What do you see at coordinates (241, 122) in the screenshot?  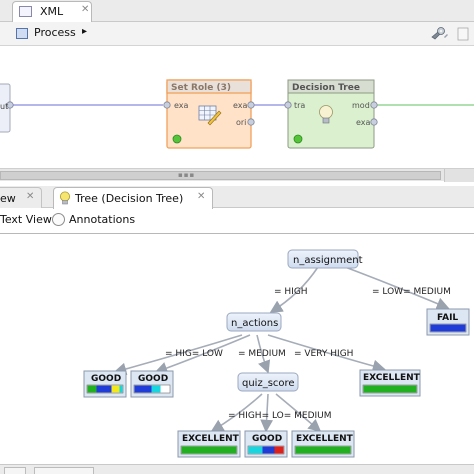 I see `set-role-port-ori: ori` at bounding box center [241, 122].